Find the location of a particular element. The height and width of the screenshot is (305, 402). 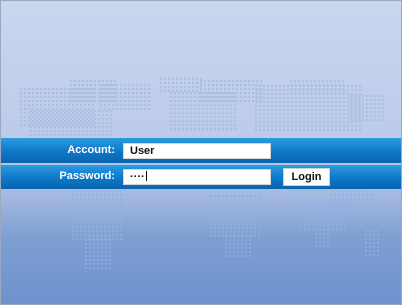

password-label: Password: is located at coordinates (87, 176).